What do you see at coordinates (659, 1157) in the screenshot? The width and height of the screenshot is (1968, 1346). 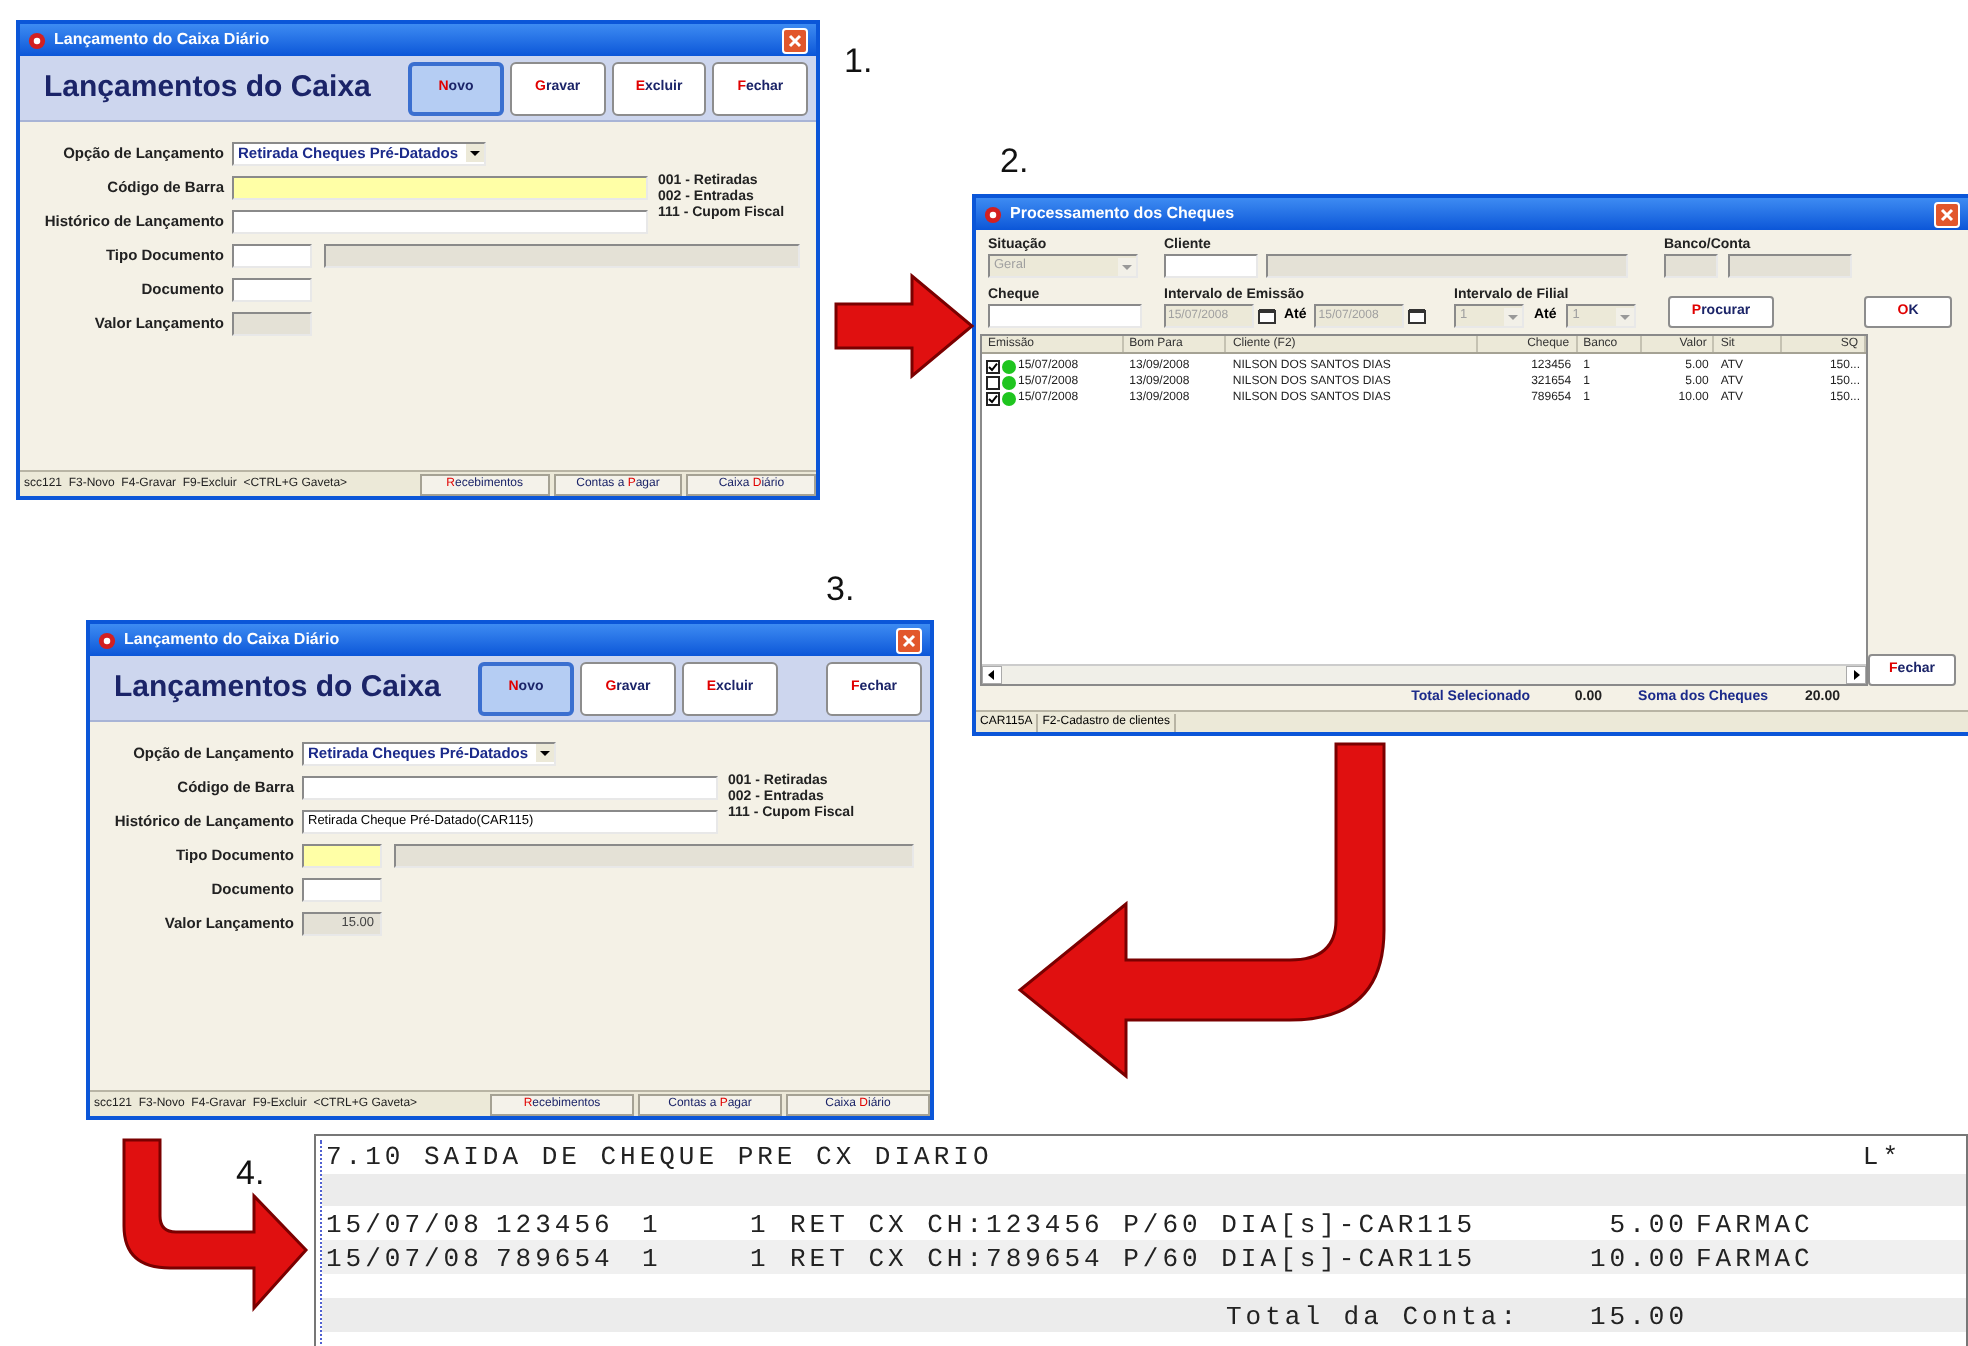 I see `report-title: 7.10 SAIDA DE CHEQUE PRE CX DIARIO` at bounding box center [659, 1157].